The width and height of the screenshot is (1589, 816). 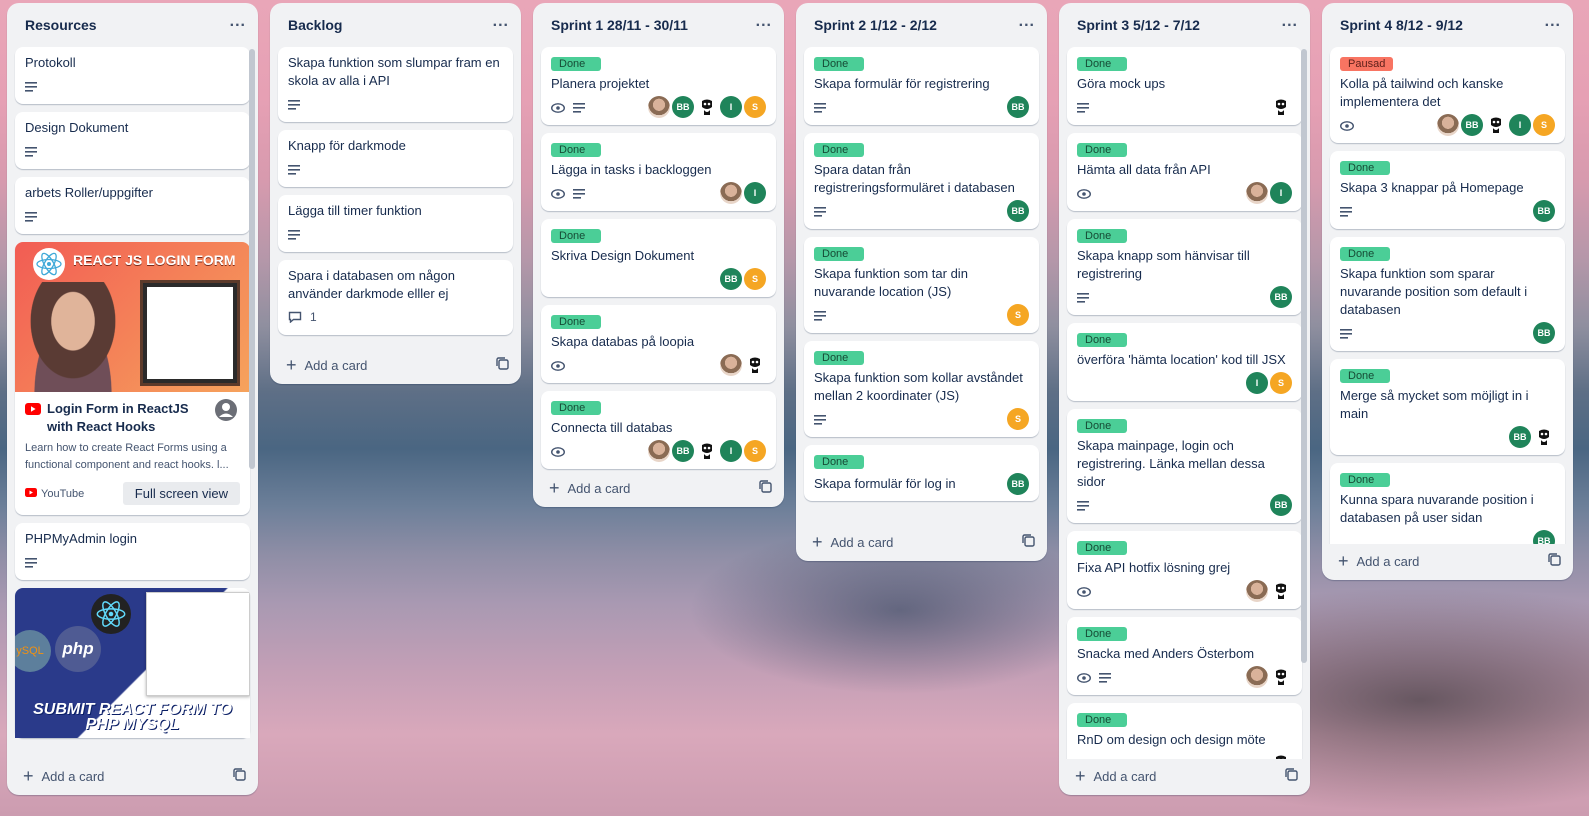 What do you see at coordinates (132, 551) in the screenshot?
I see `card: PHPMyAdmin login` at bounding box center [132, 551].